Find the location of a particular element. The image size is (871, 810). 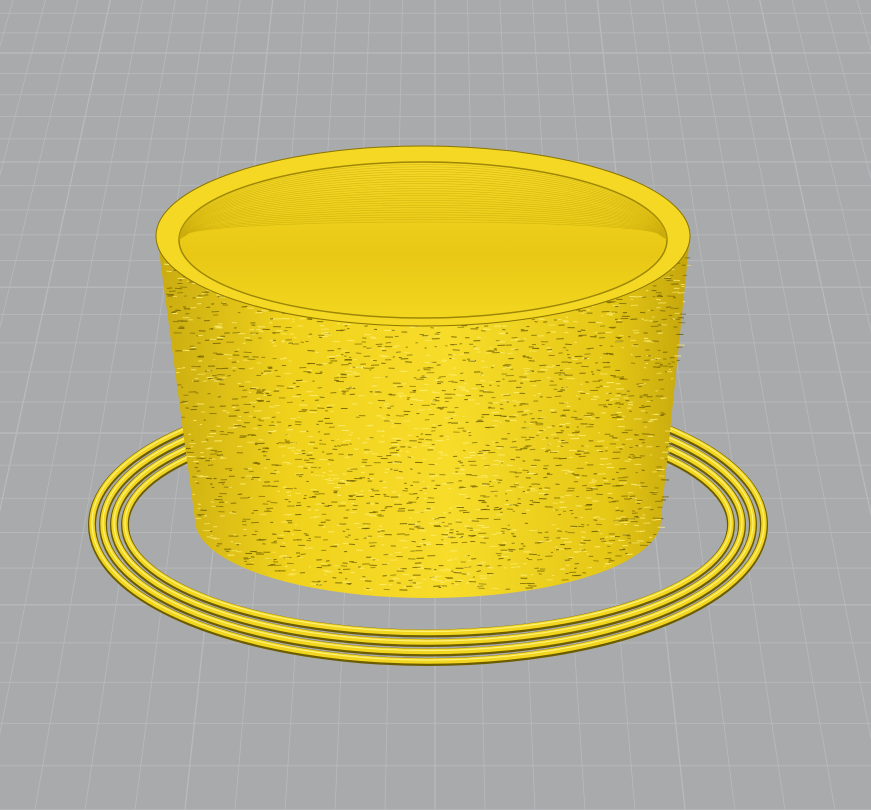

cylinder-inner-wall is located at coordinates (423, 240).